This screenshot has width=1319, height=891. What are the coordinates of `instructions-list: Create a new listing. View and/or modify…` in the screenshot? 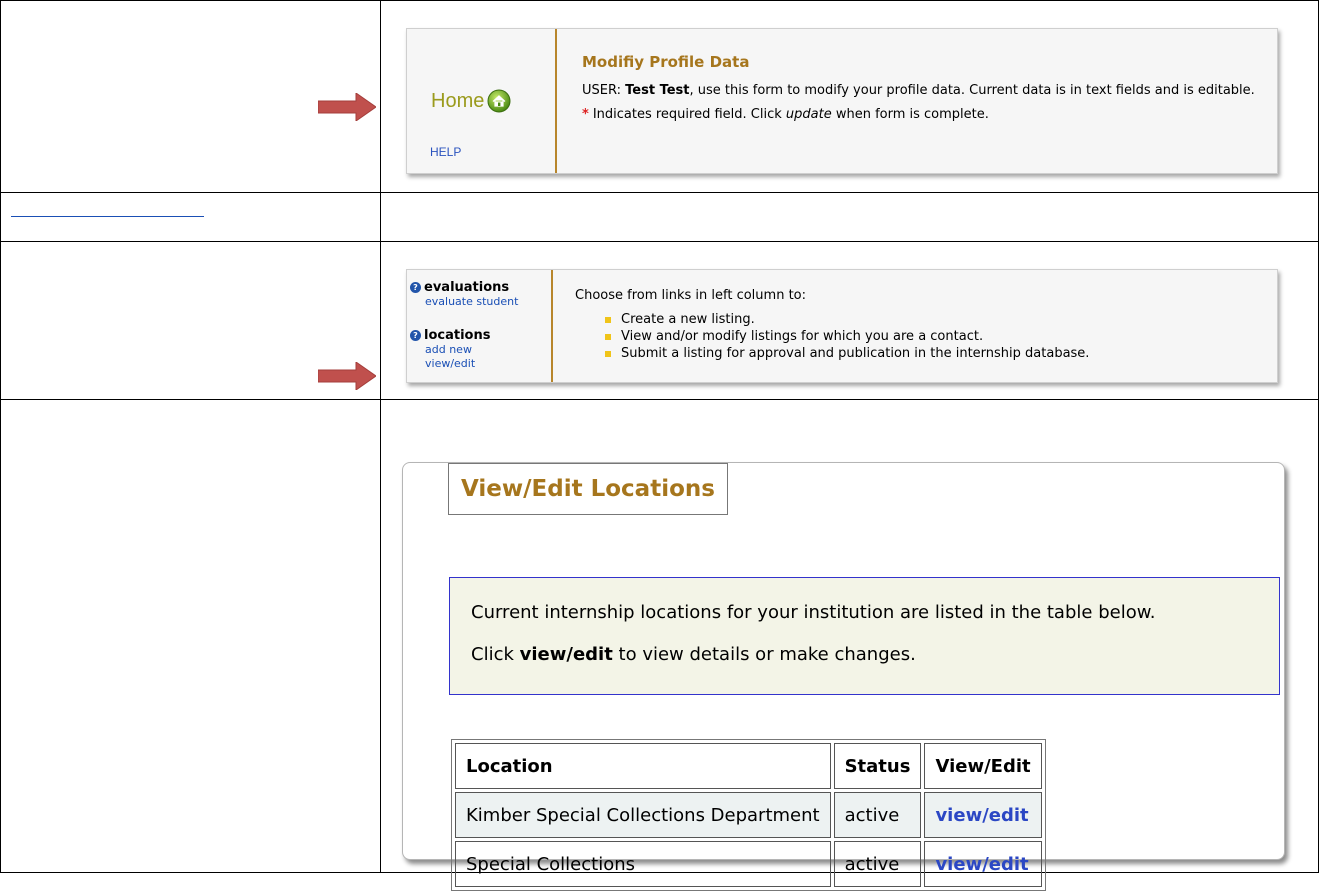 It's located at (847, 336).